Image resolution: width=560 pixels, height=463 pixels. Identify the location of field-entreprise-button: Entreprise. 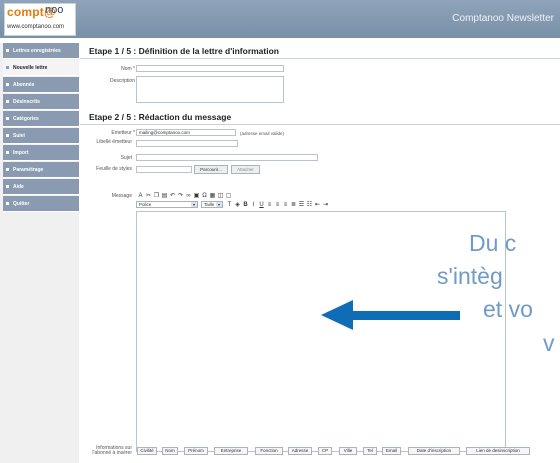
(231, 451).